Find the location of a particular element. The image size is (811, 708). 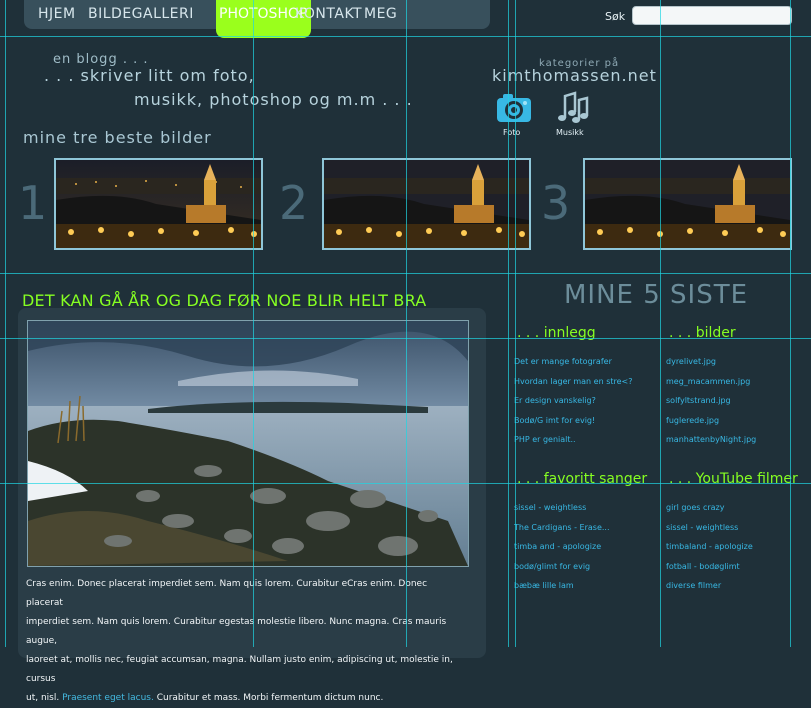

list-item: meg_macammen.jpg is located at coordinates (711, 382).